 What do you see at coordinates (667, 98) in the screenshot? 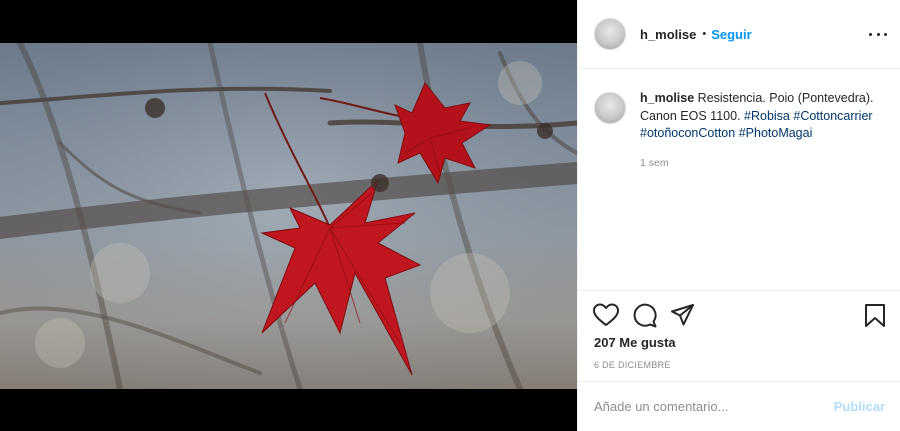
I see `caption-username-link: h_molise` at bounding box center [667, 98].